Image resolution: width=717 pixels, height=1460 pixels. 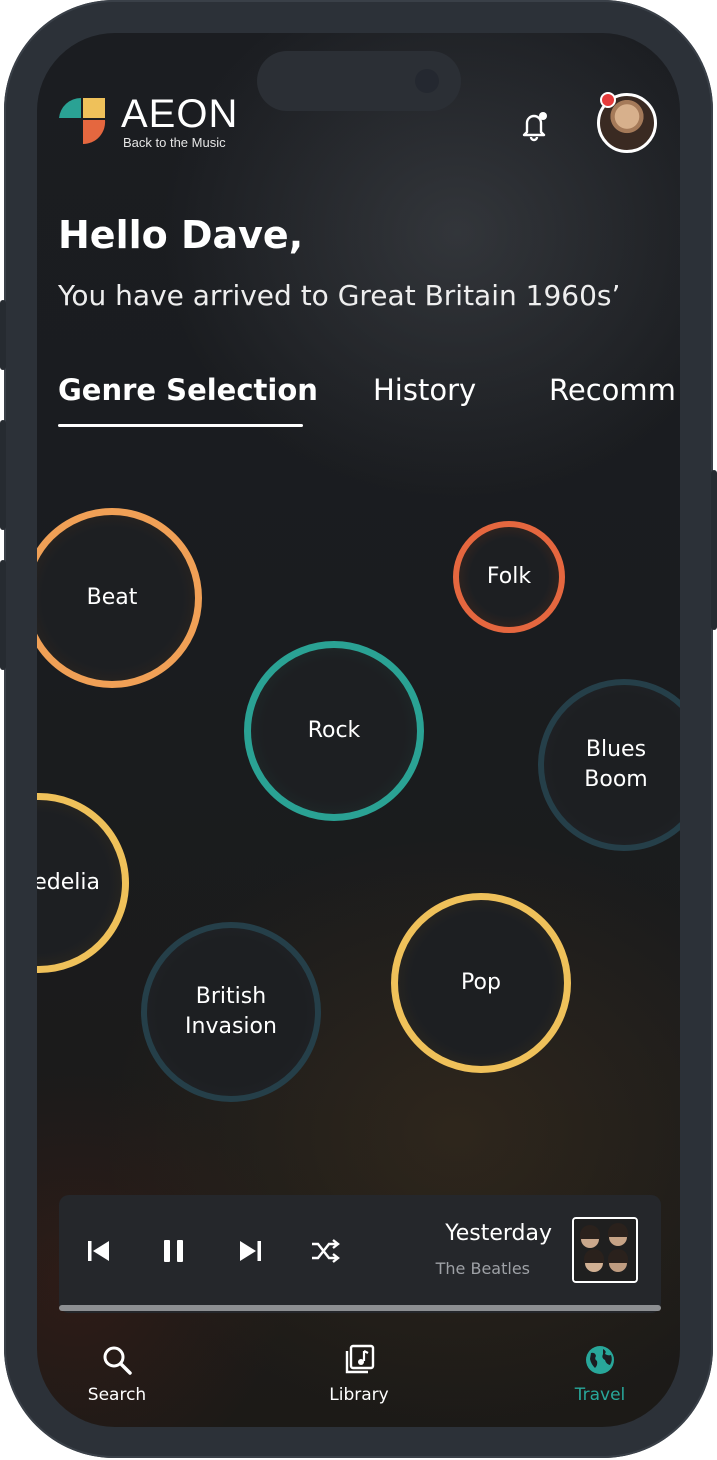 I want to click on genre-label: Rock, so click(x=334, y=730).